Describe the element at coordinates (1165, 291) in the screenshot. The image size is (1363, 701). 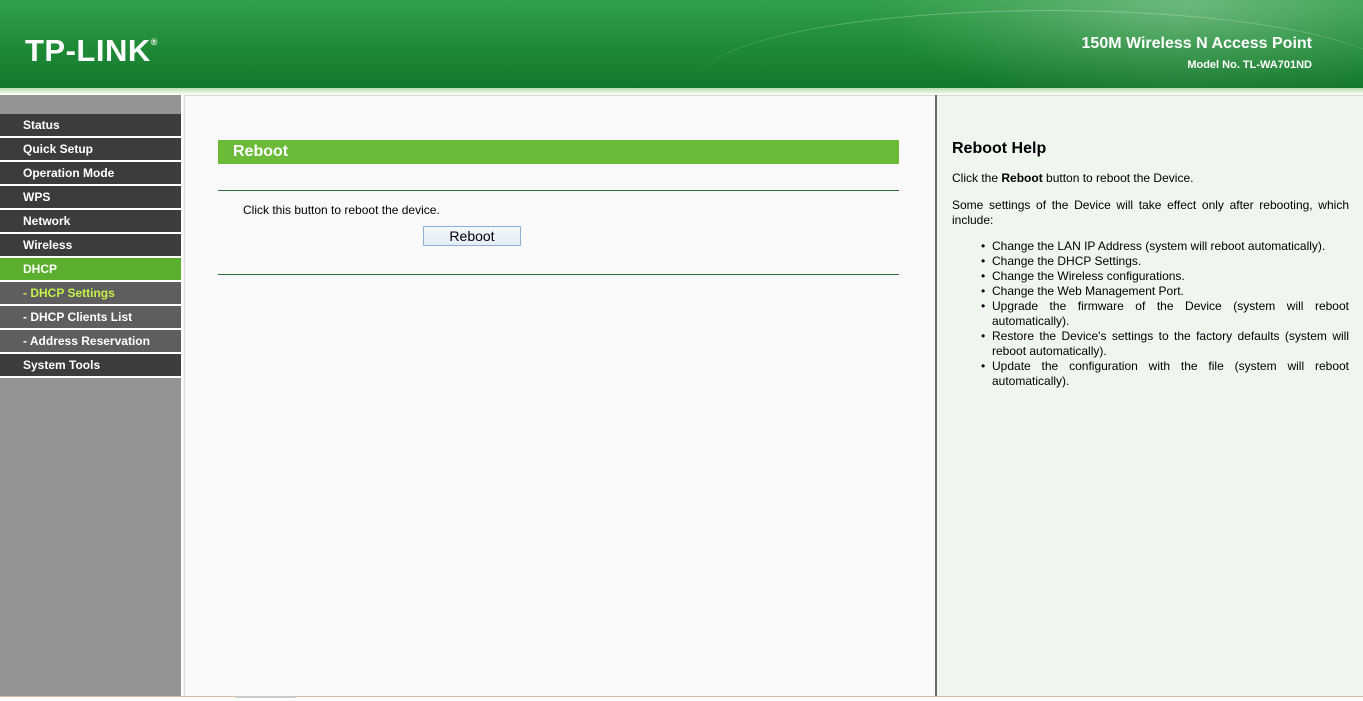
I see `help-list-item: Change the Web Management Port.` at that location.